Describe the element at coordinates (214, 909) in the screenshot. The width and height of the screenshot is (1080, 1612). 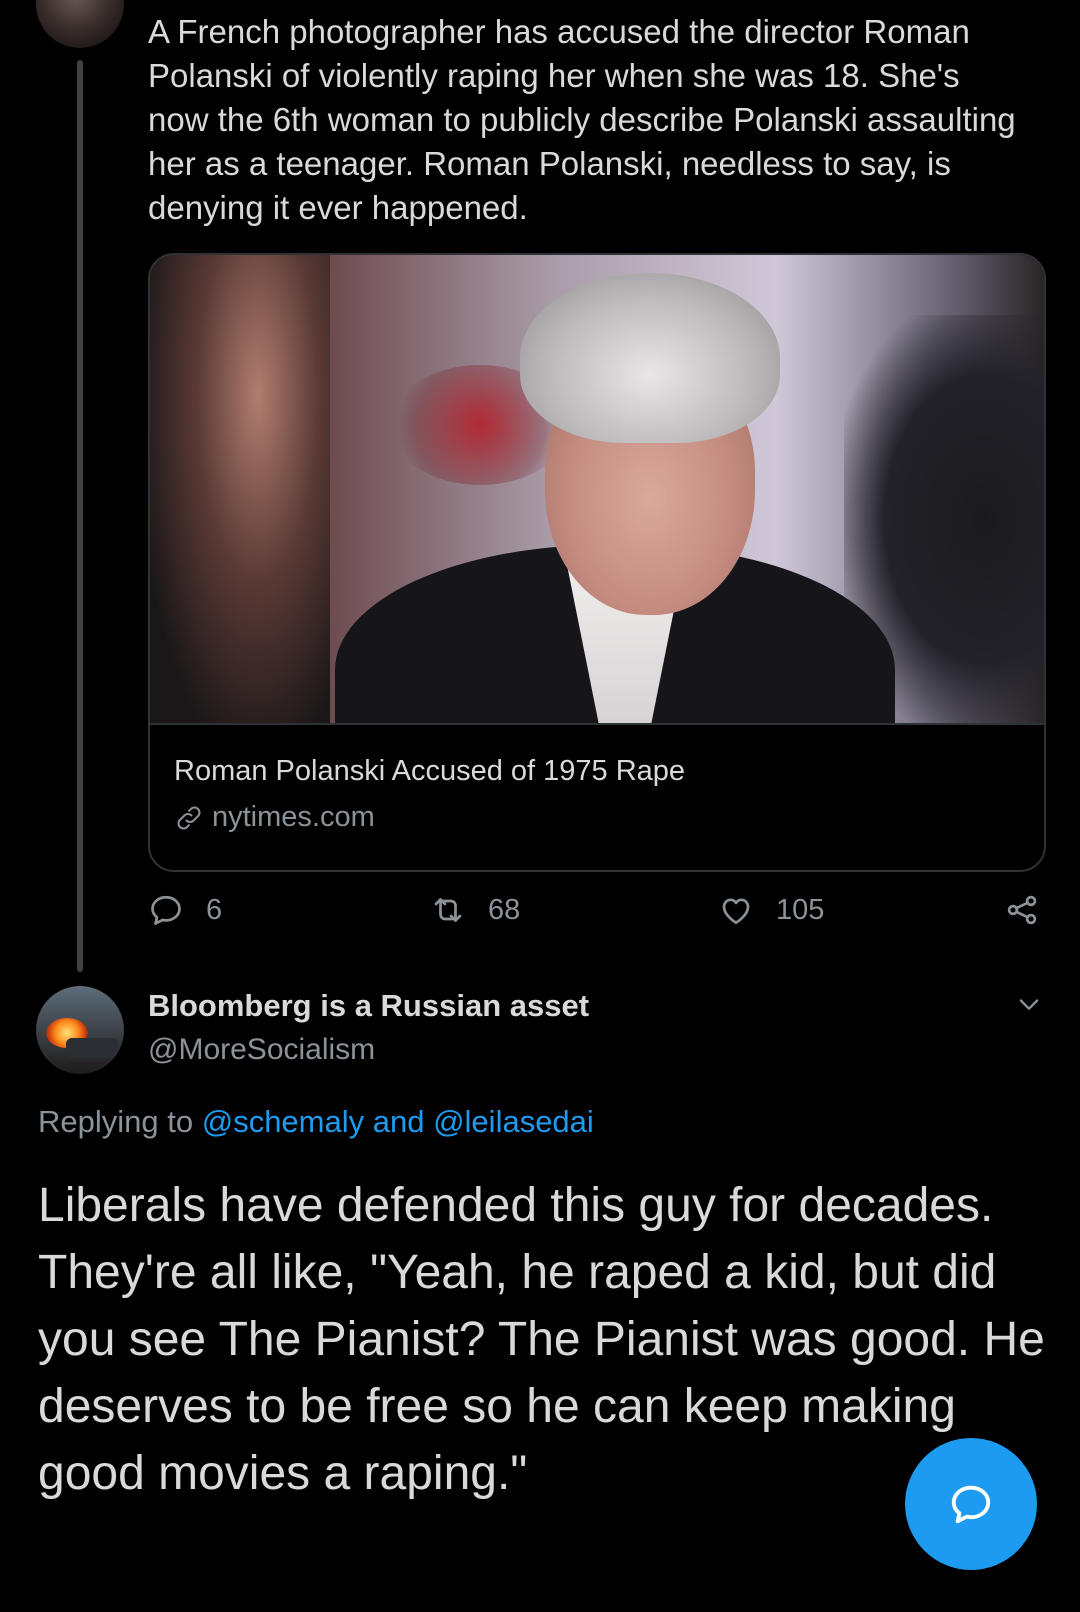
I see `reply-count: 6` at that location.